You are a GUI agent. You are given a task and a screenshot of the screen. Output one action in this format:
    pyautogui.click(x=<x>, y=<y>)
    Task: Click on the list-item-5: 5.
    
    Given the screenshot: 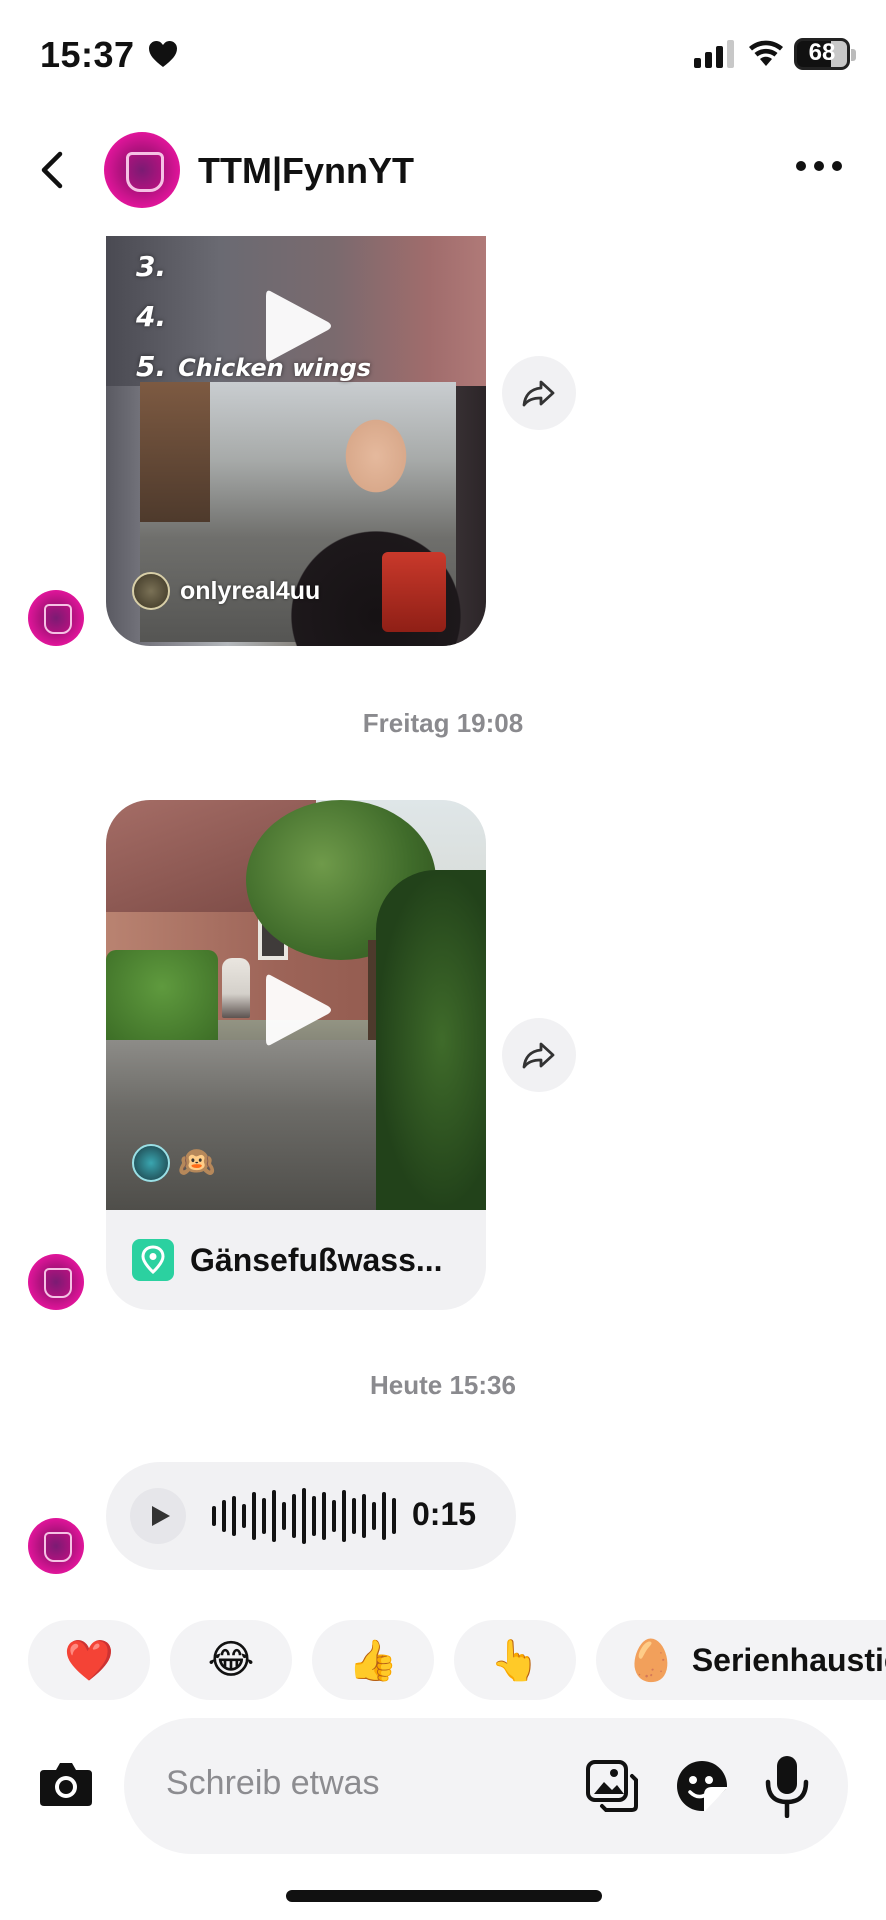 What is the action you would take?
    pyautogui.click(x=151, y=366)
    